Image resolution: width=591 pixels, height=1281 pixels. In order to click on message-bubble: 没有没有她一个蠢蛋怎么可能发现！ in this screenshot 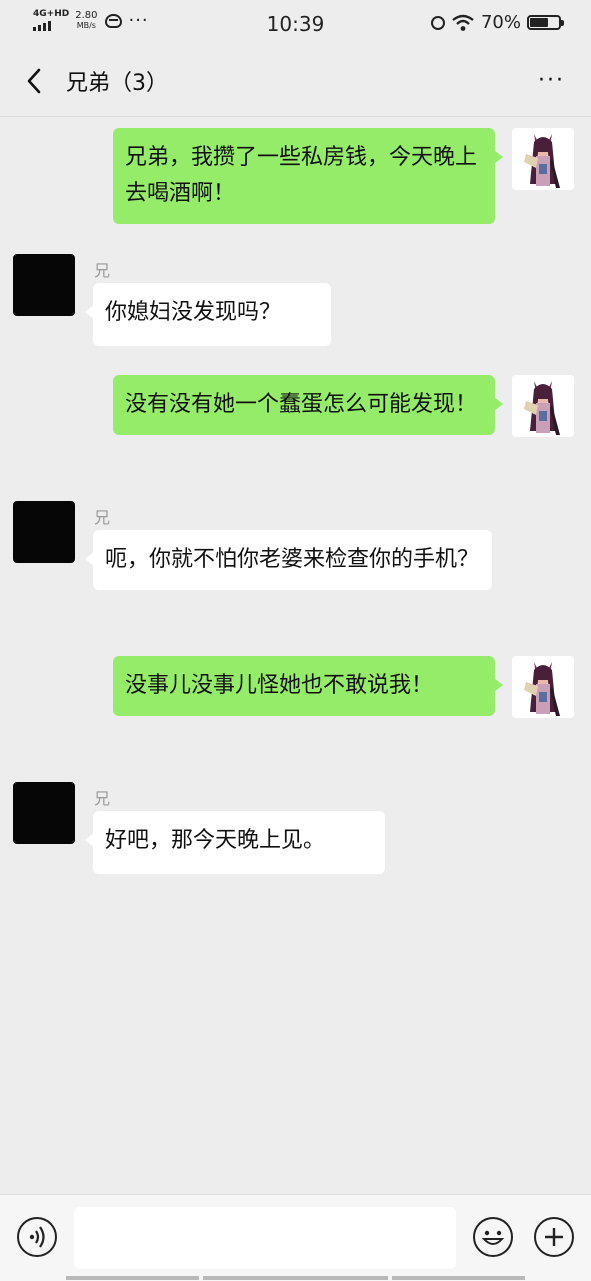, I will do `click(308, 405)`.